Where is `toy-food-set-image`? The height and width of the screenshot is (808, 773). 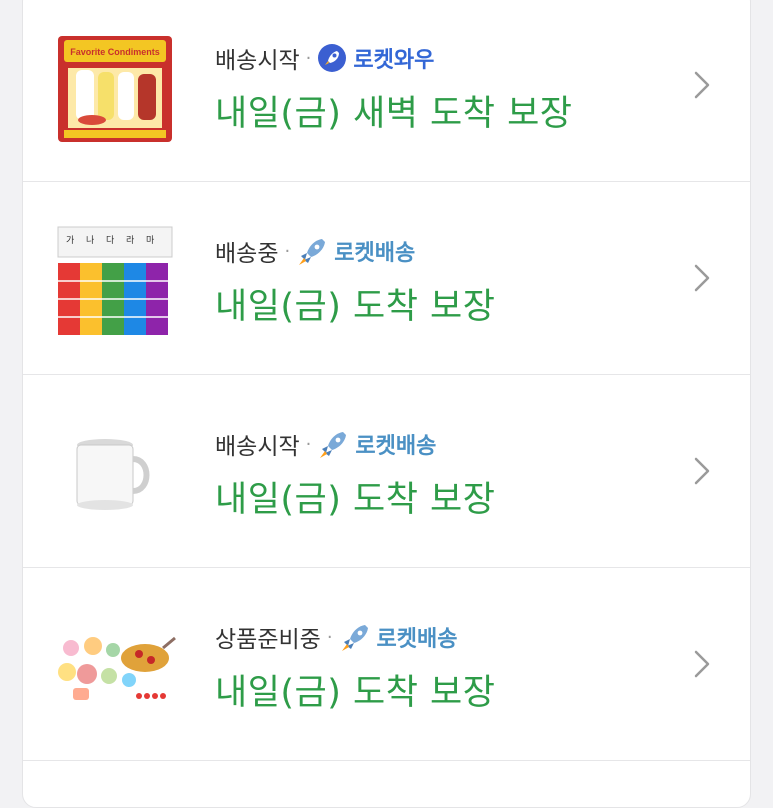
toy-food-set-image is located at coordinates (117, 668).